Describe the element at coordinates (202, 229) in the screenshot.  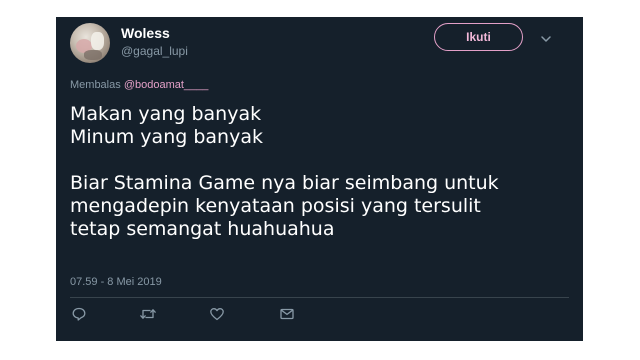
I see `tweet-text-line: tetap semangat huahuahua` at that location.